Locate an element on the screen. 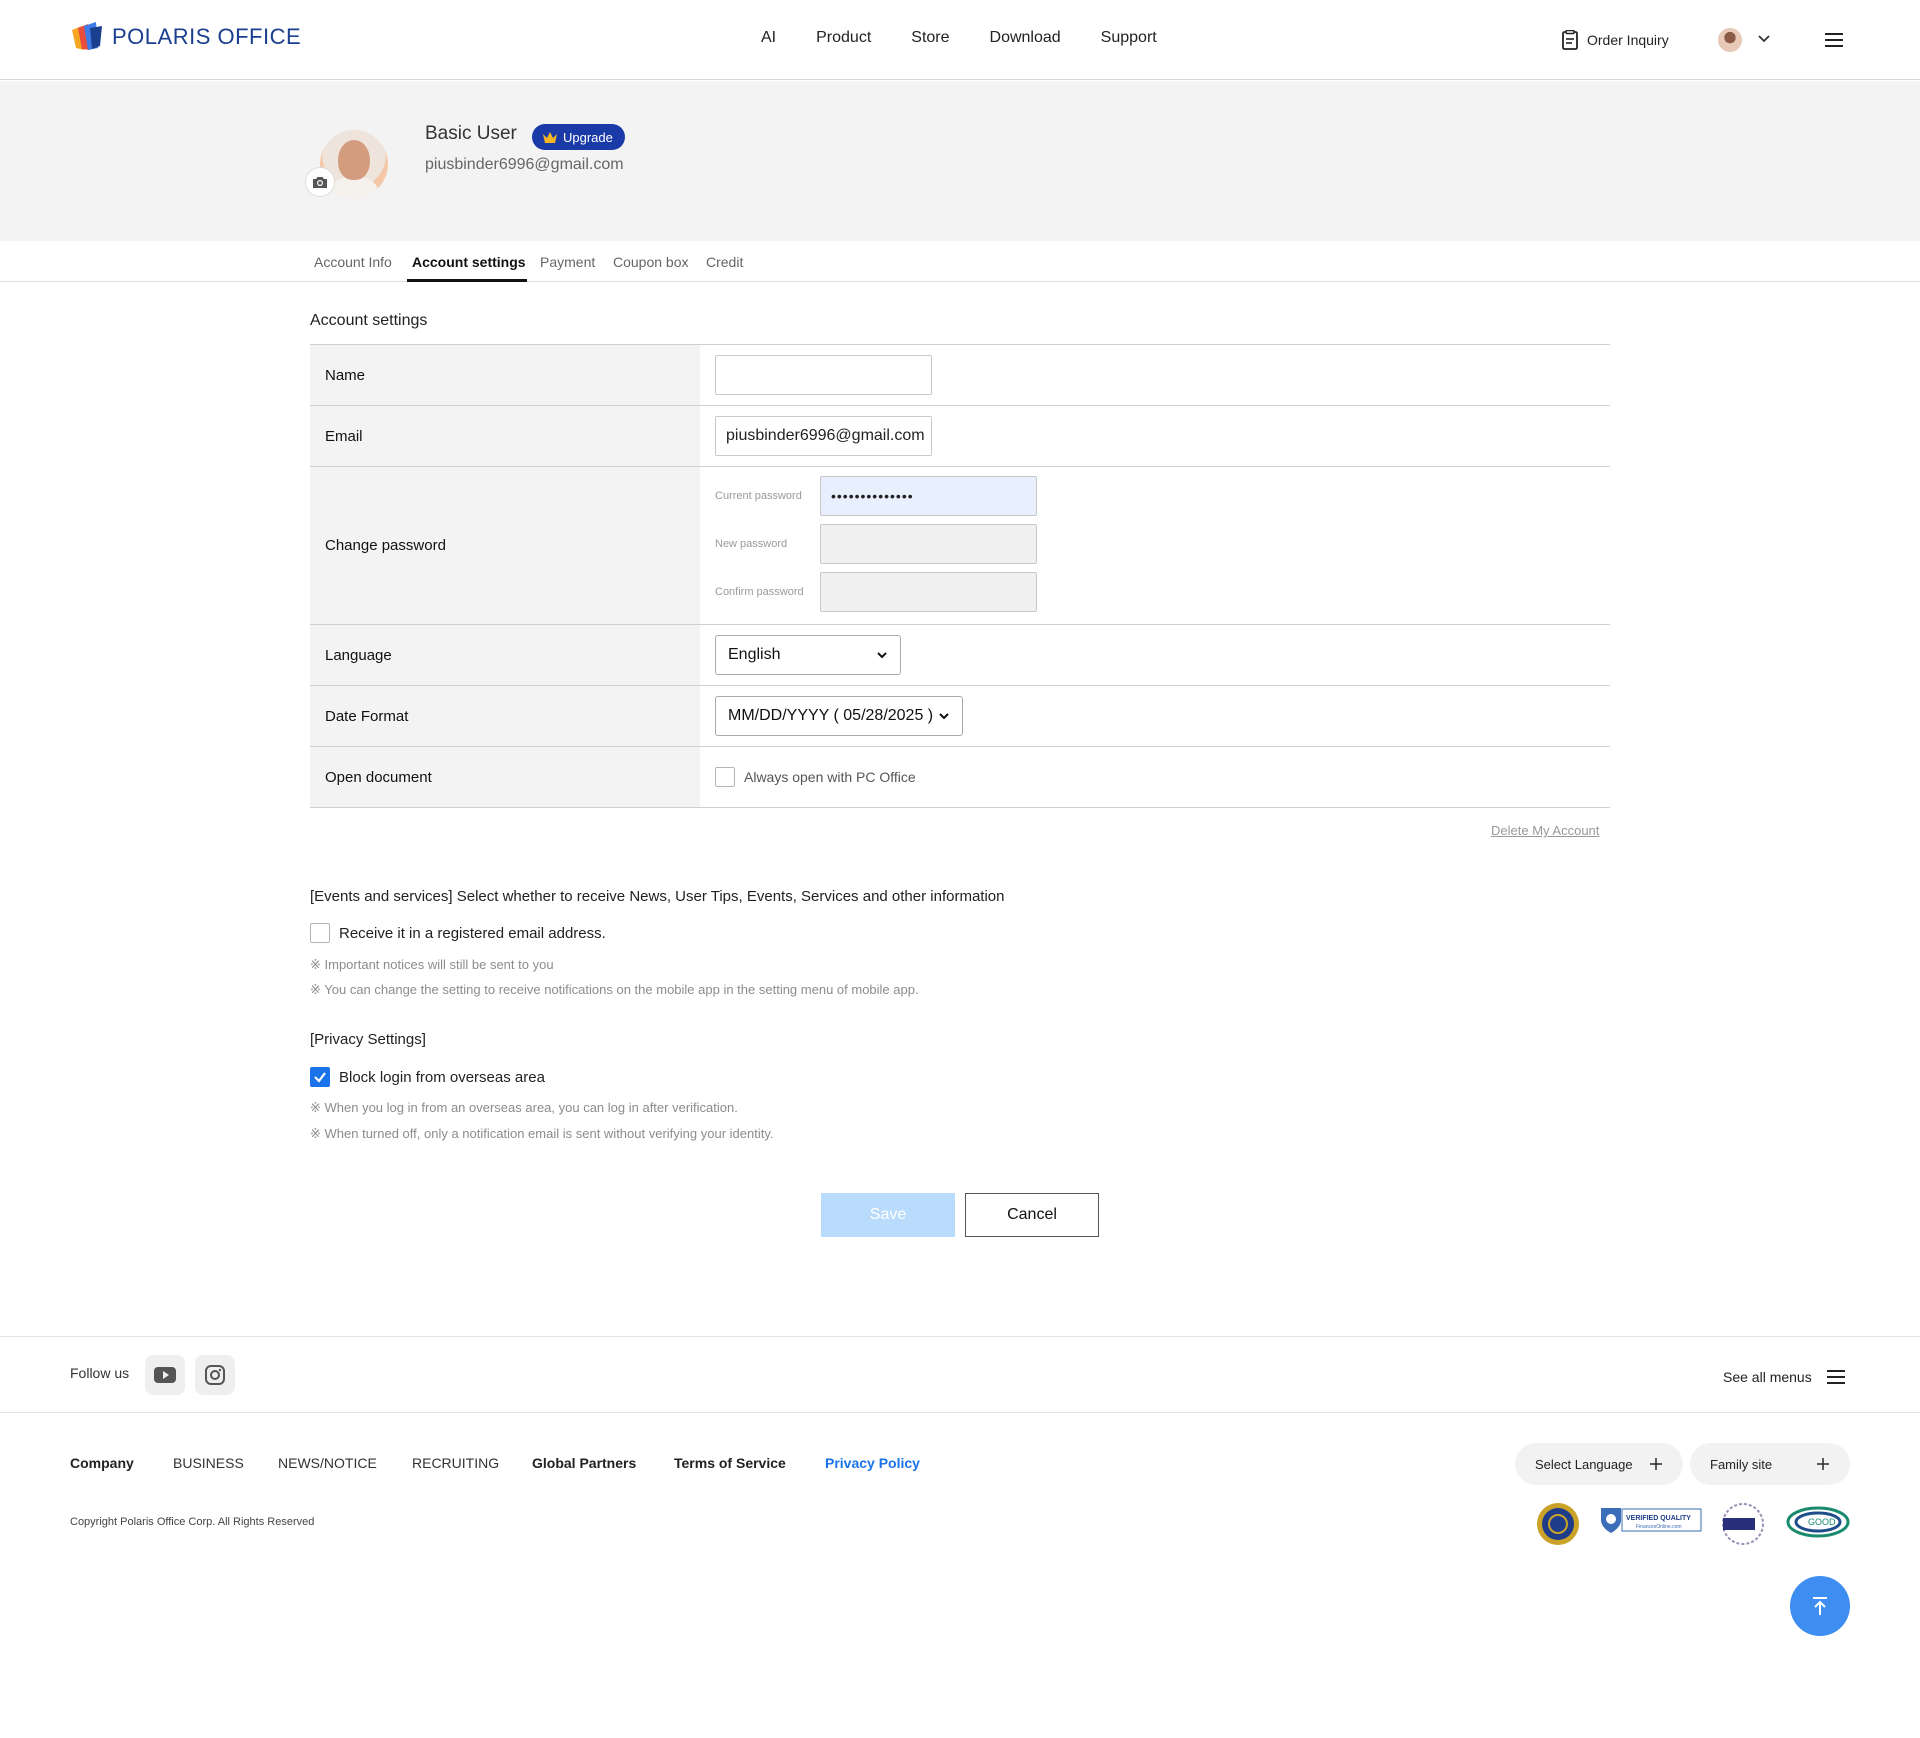 This screenshot has height=1738, width=1920. new-password-line: New password is located at coordinates (876, 544).